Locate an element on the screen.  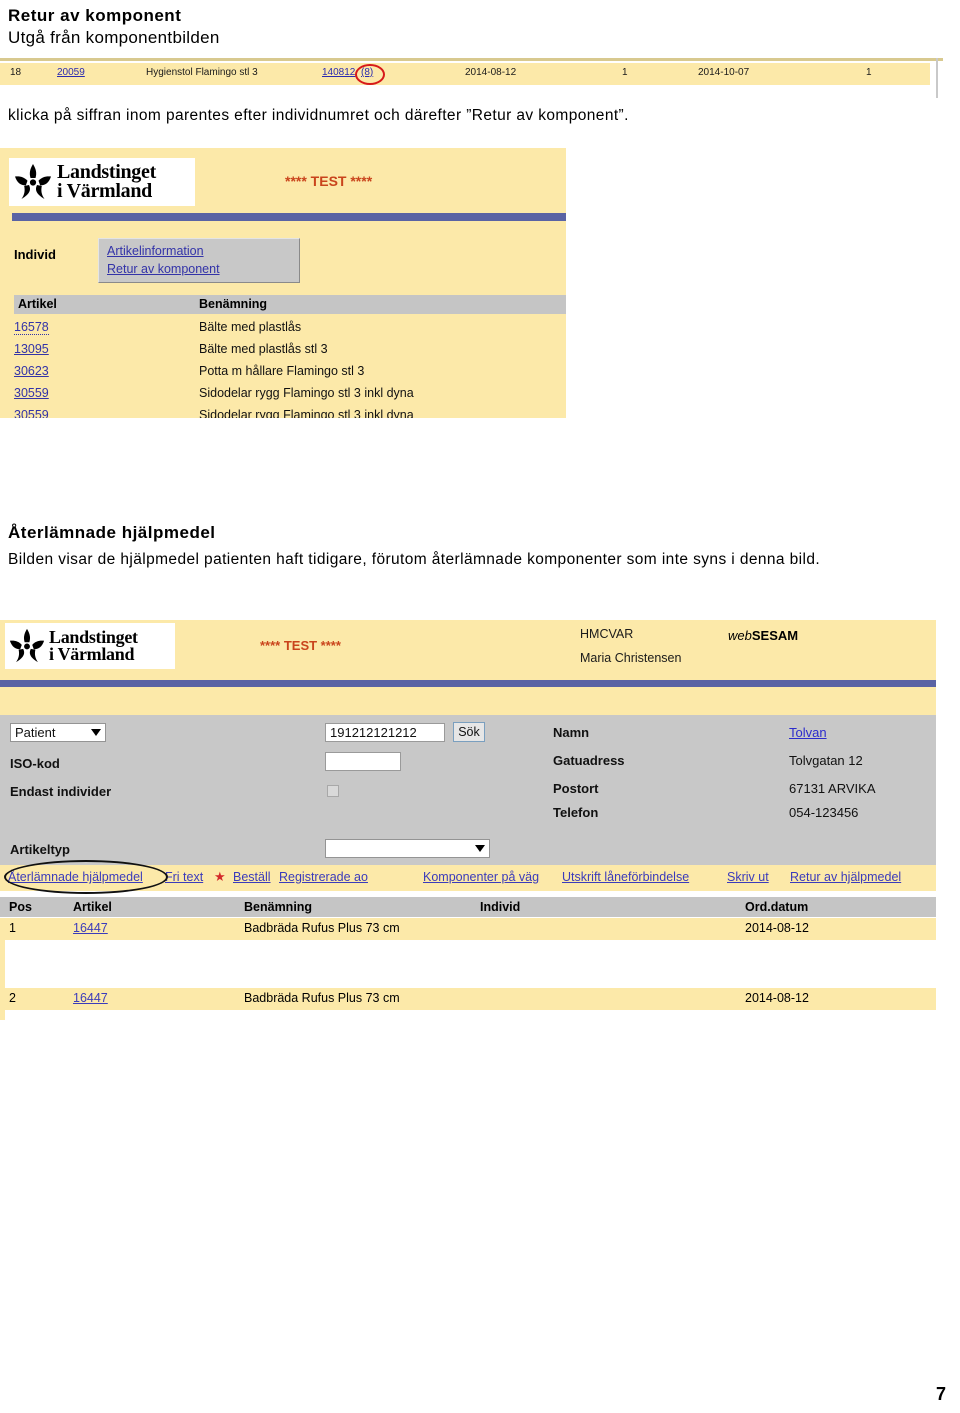
individ-label: Individ is located at coordinates (35, 254).